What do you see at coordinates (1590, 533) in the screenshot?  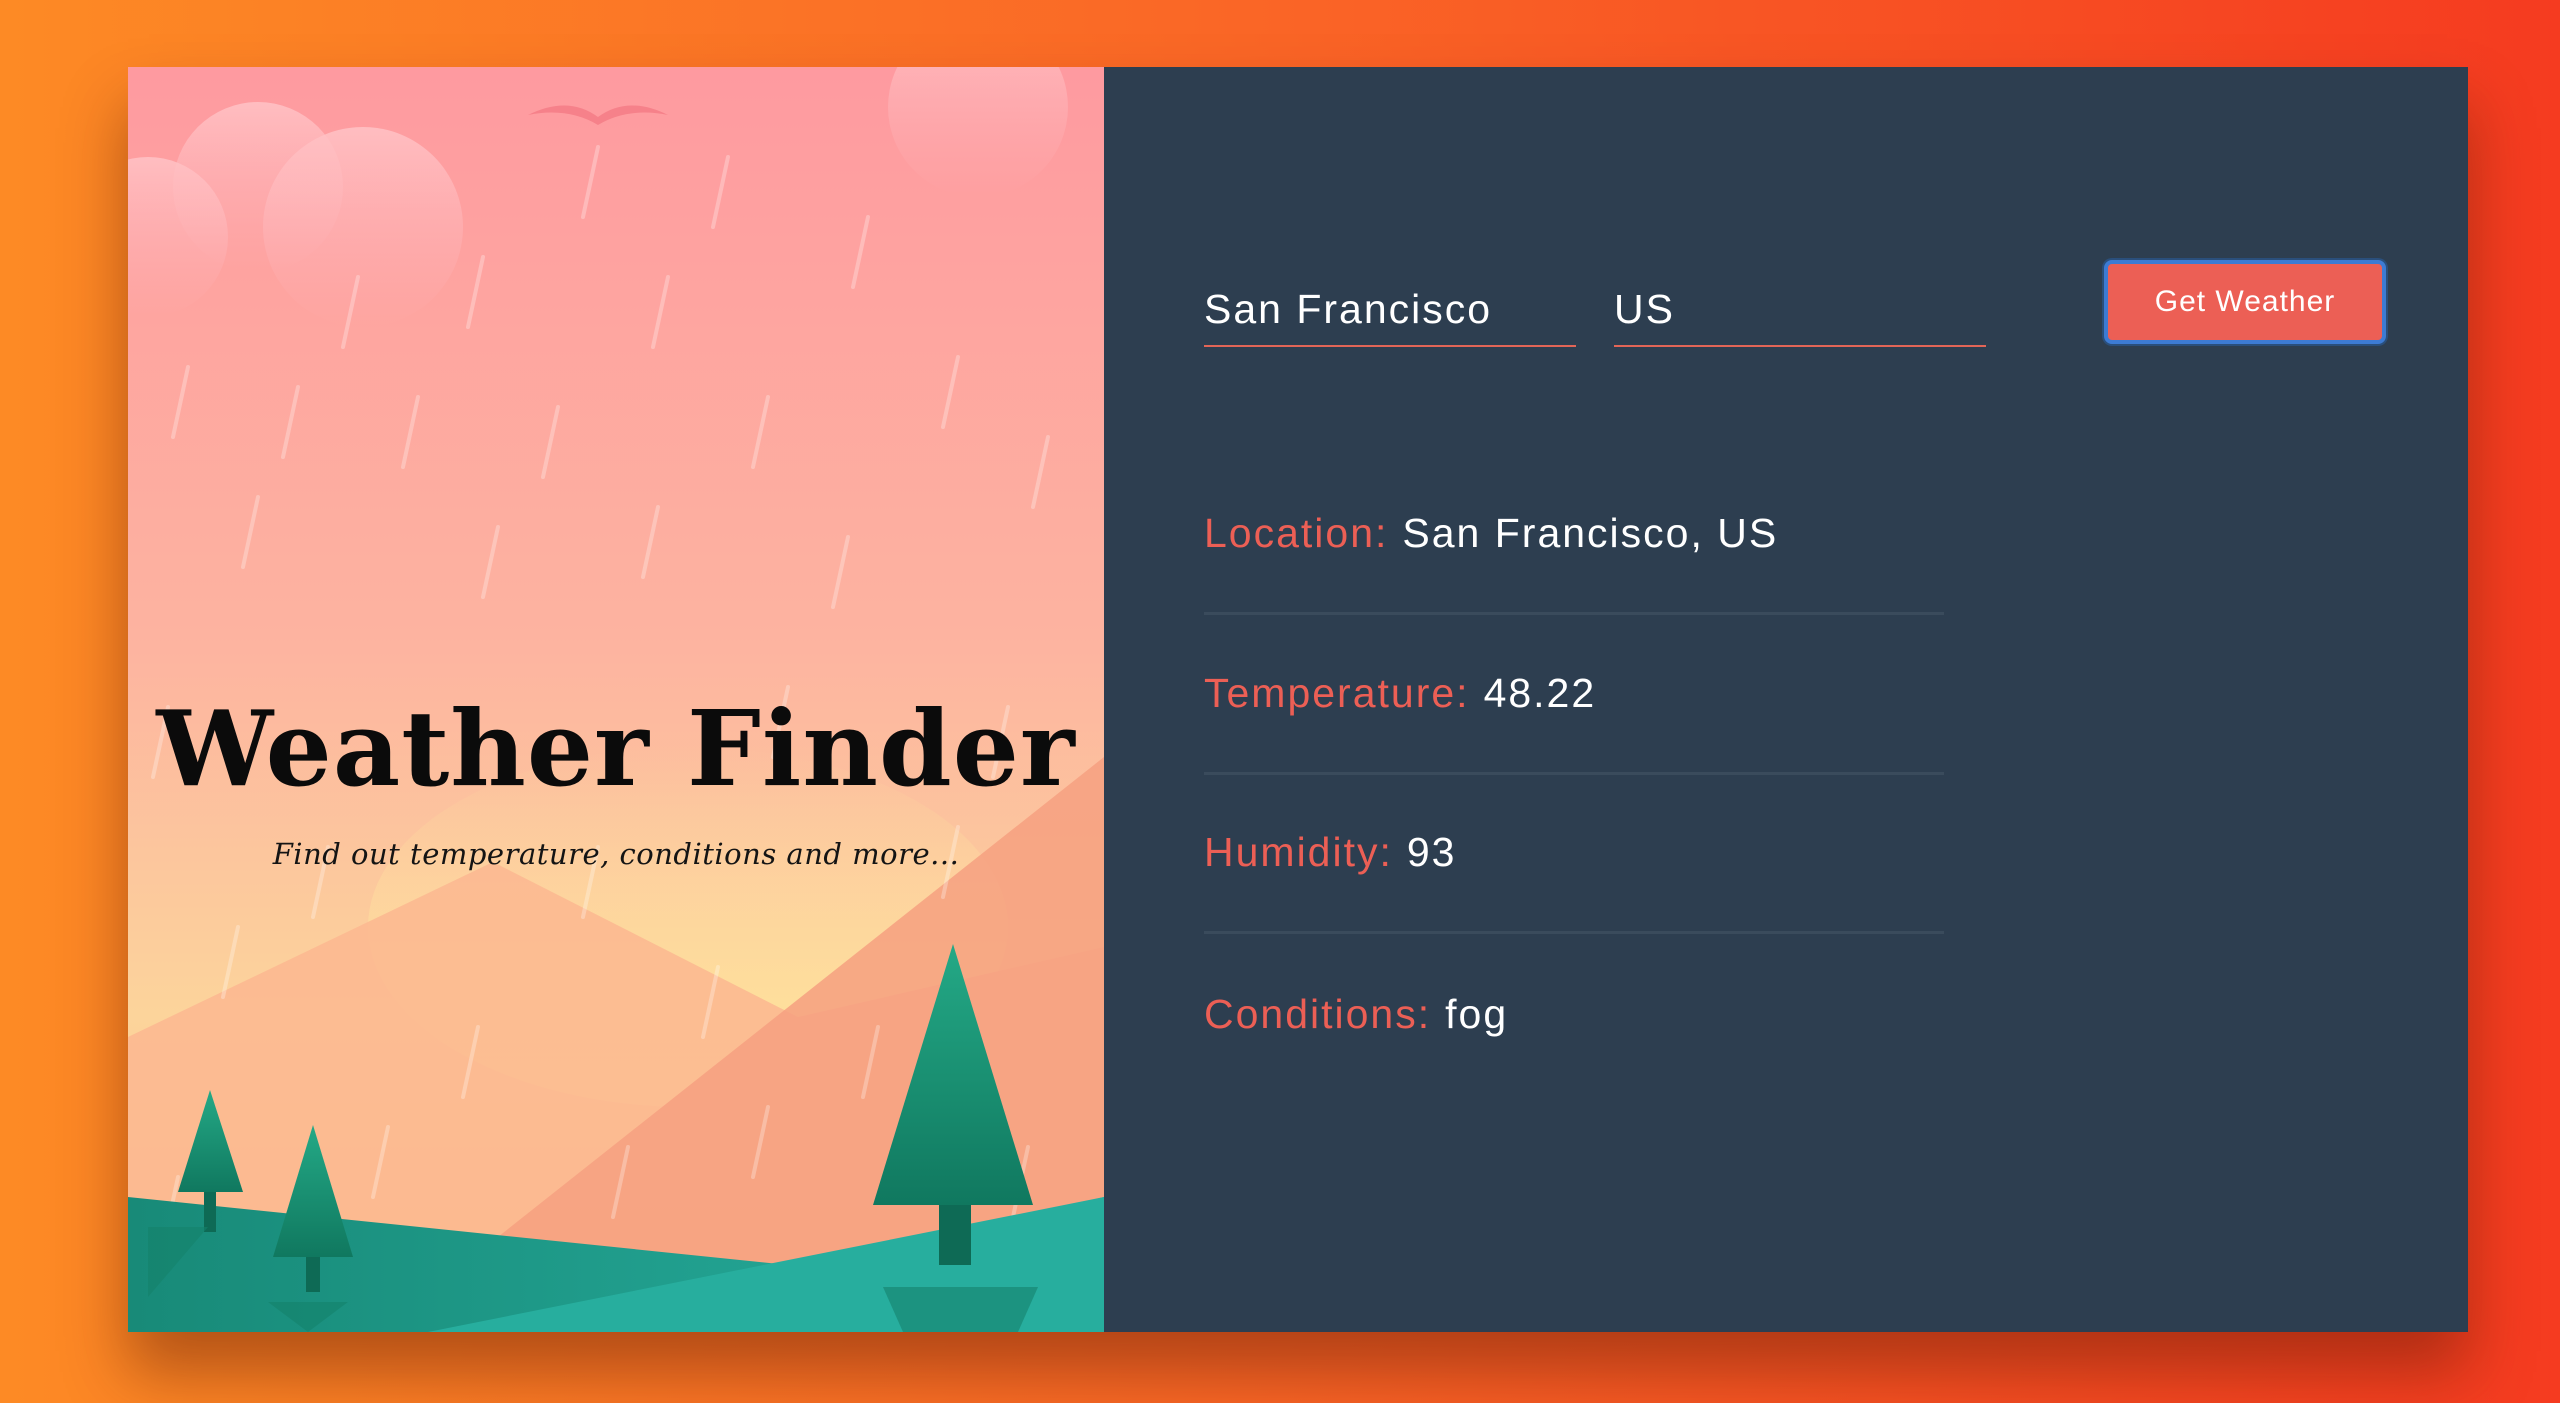 I see `location-value: San Francisco, US` at bounding box center [1590, 533].